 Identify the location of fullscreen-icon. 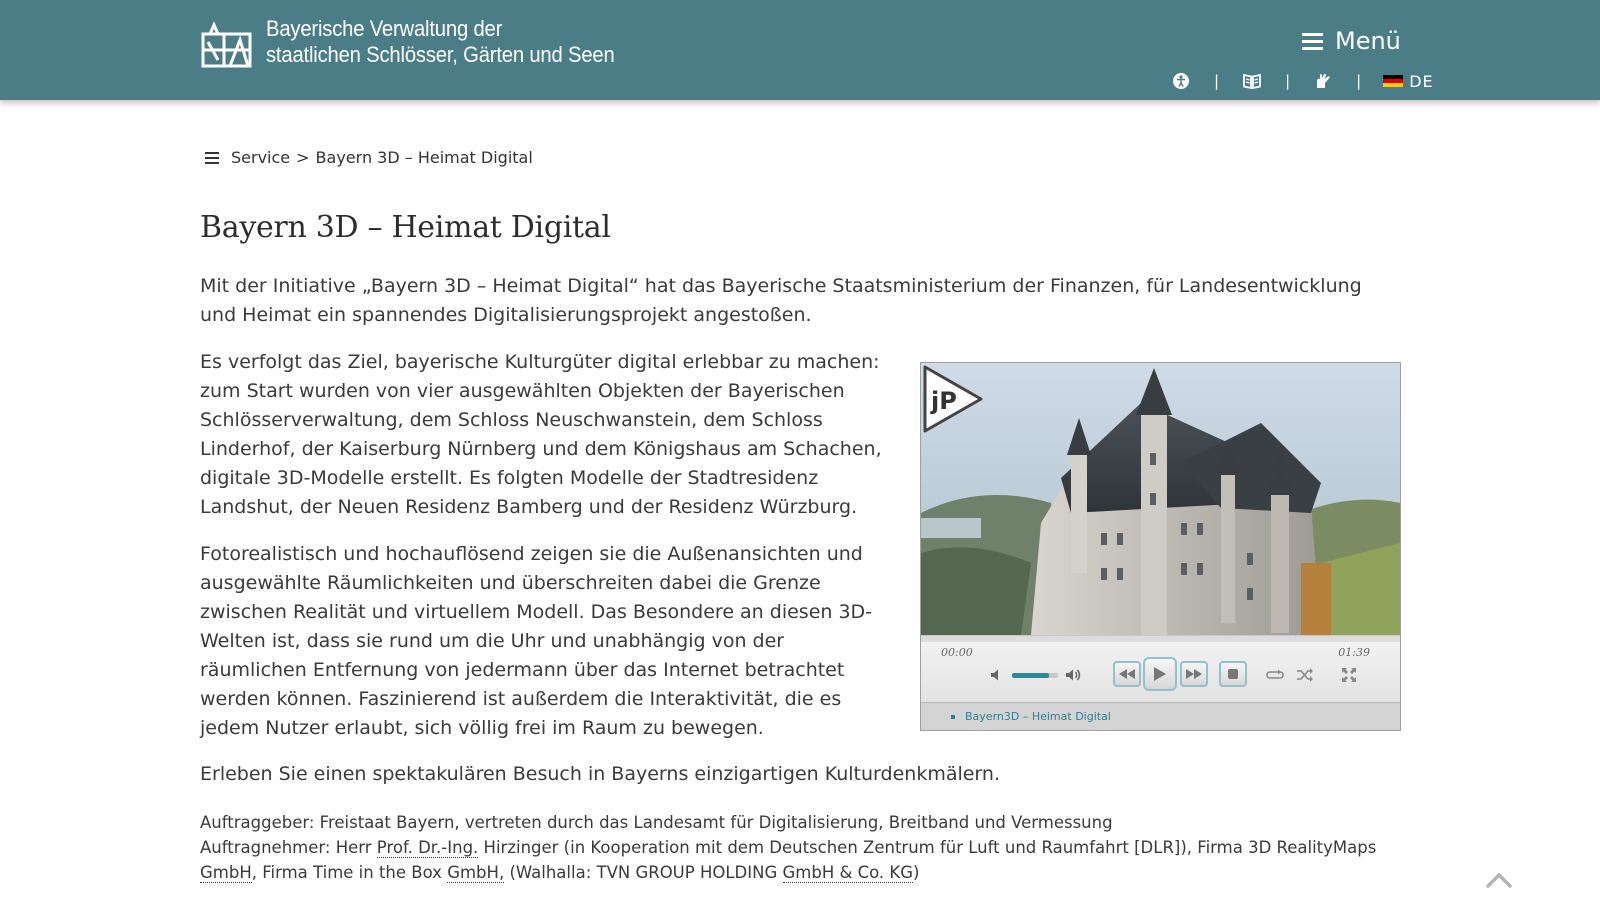
(1349, 675).